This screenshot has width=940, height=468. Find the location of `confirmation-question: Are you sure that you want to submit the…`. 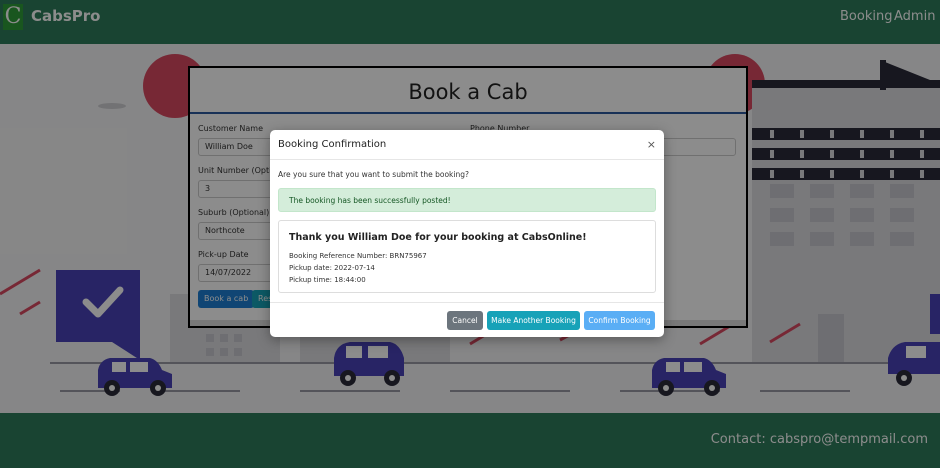

confirmation-question: Are you sure that you want to submit the… is located at coordinates (373, 174).